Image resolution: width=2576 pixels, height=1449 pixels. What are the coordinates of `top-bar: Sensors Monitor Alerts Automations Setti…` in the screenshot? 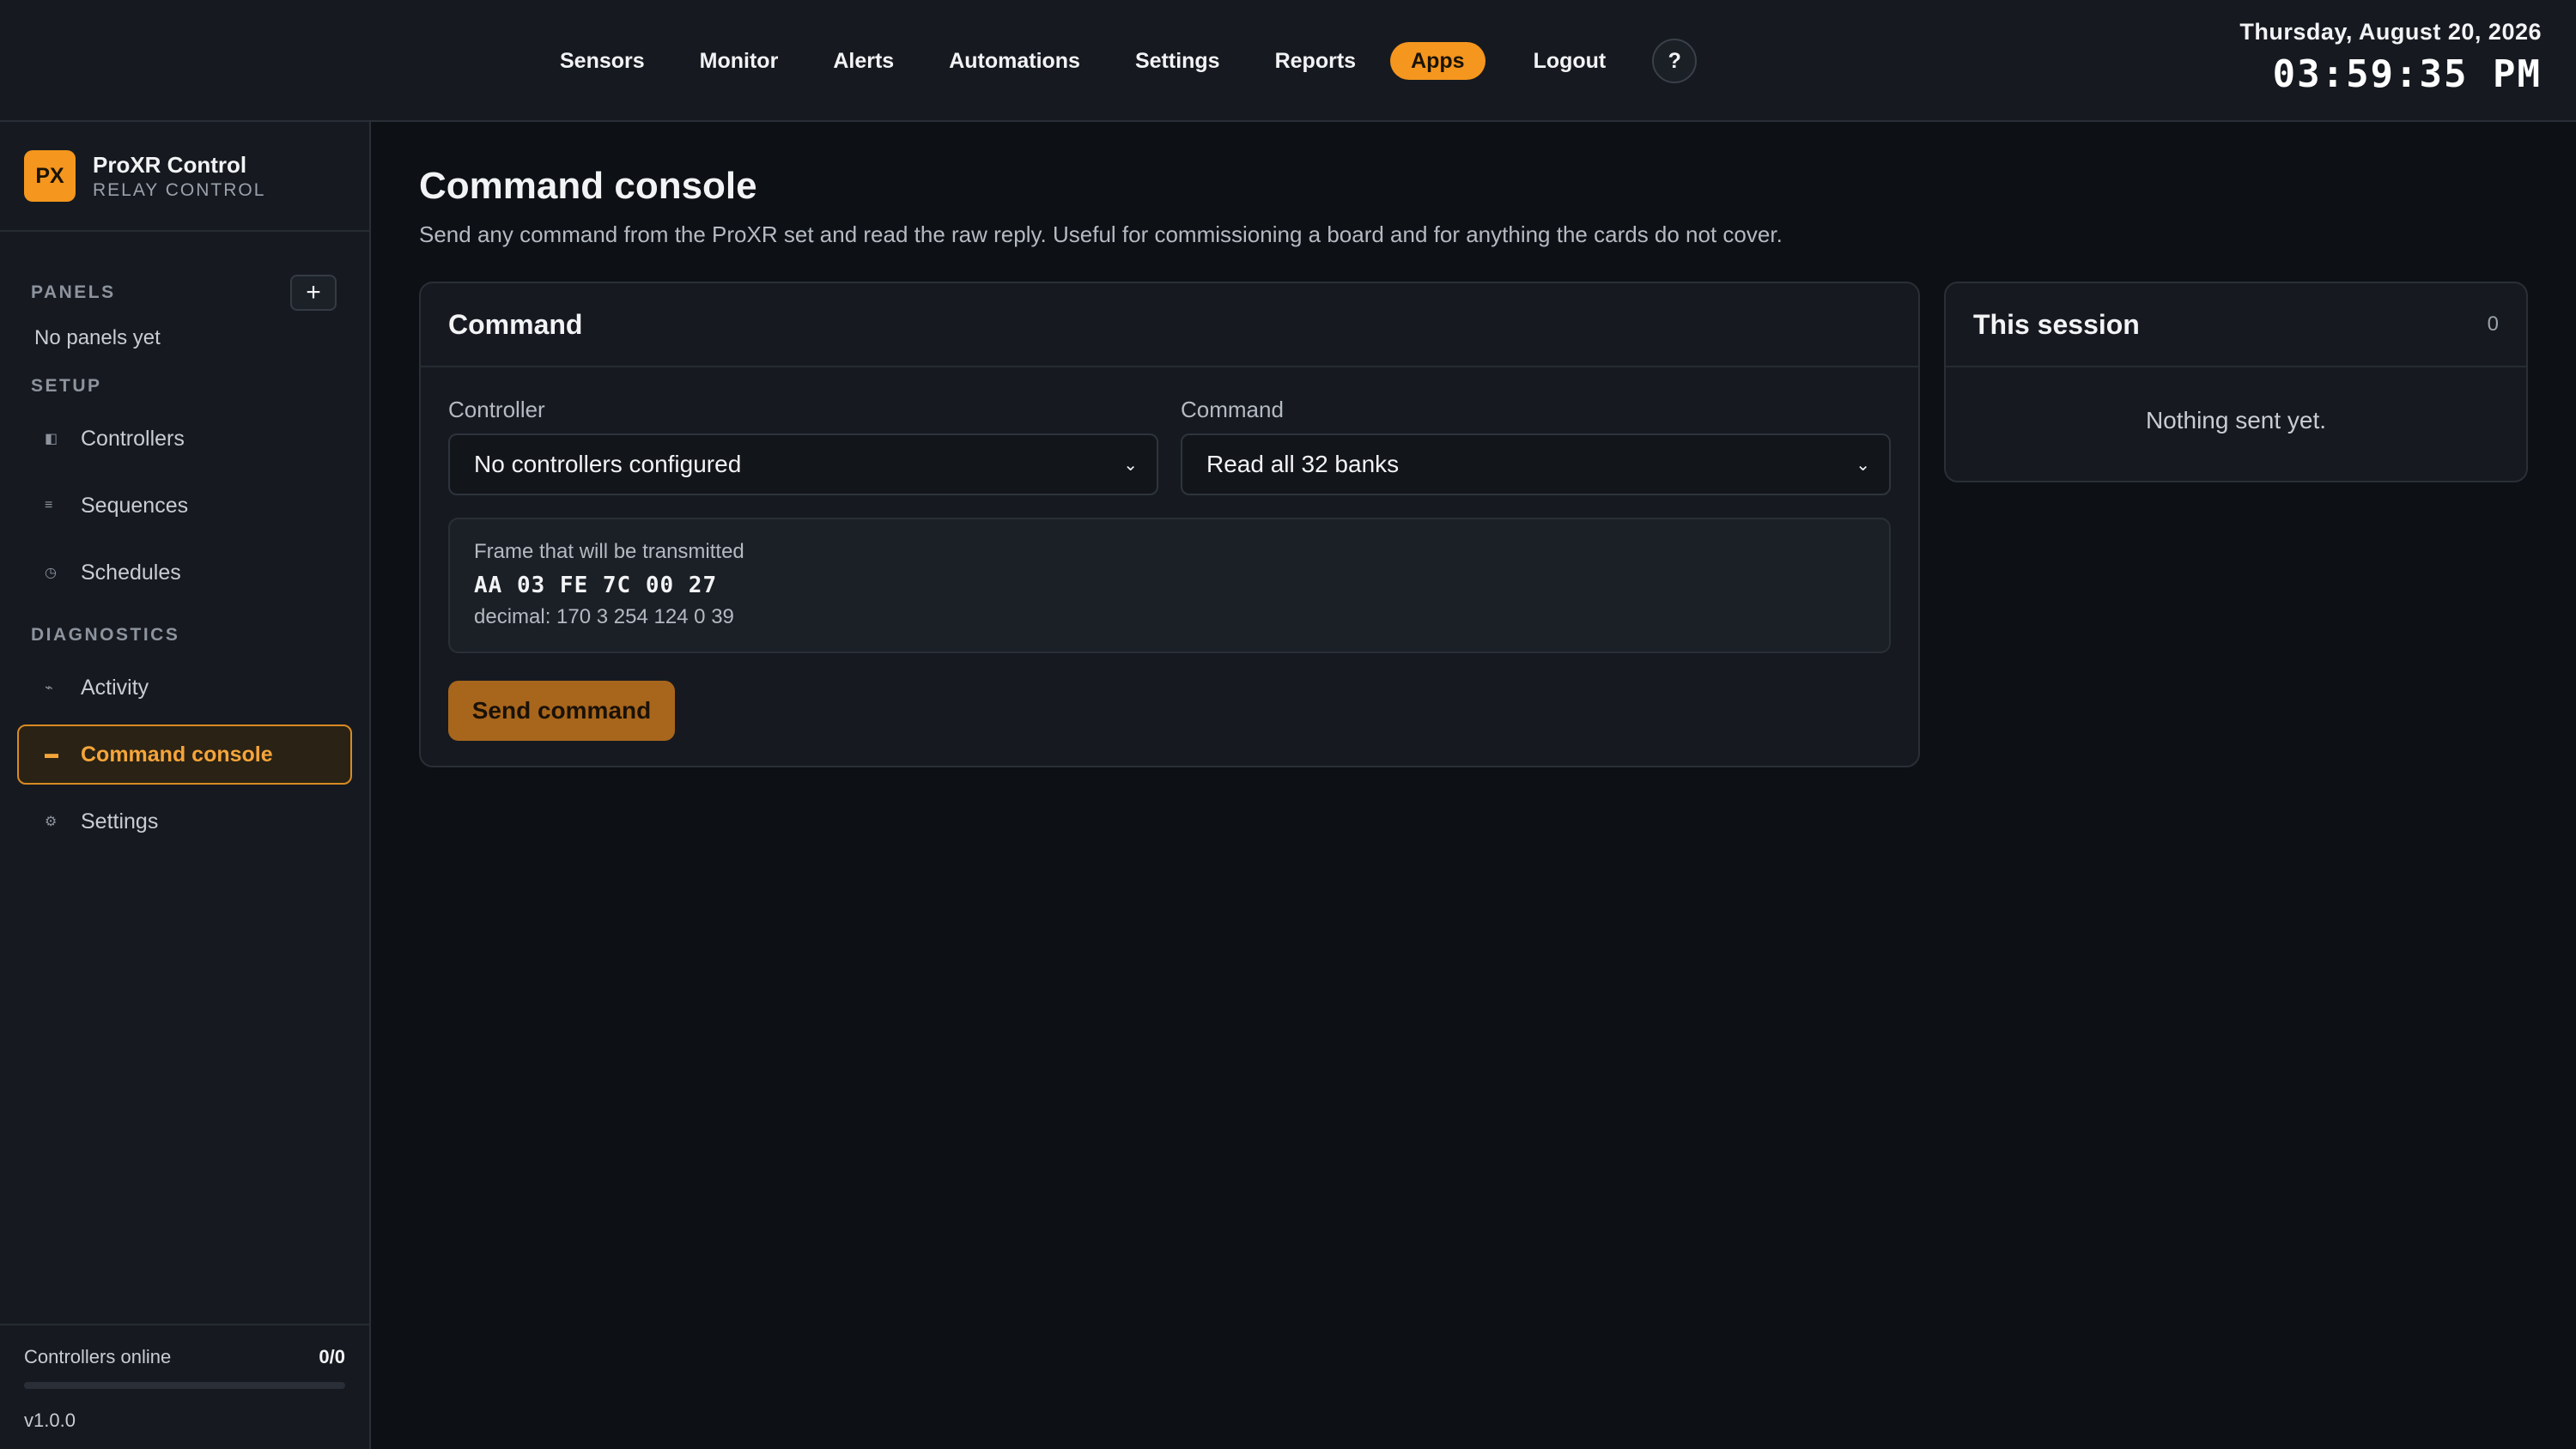 It's located at (1288, 61).